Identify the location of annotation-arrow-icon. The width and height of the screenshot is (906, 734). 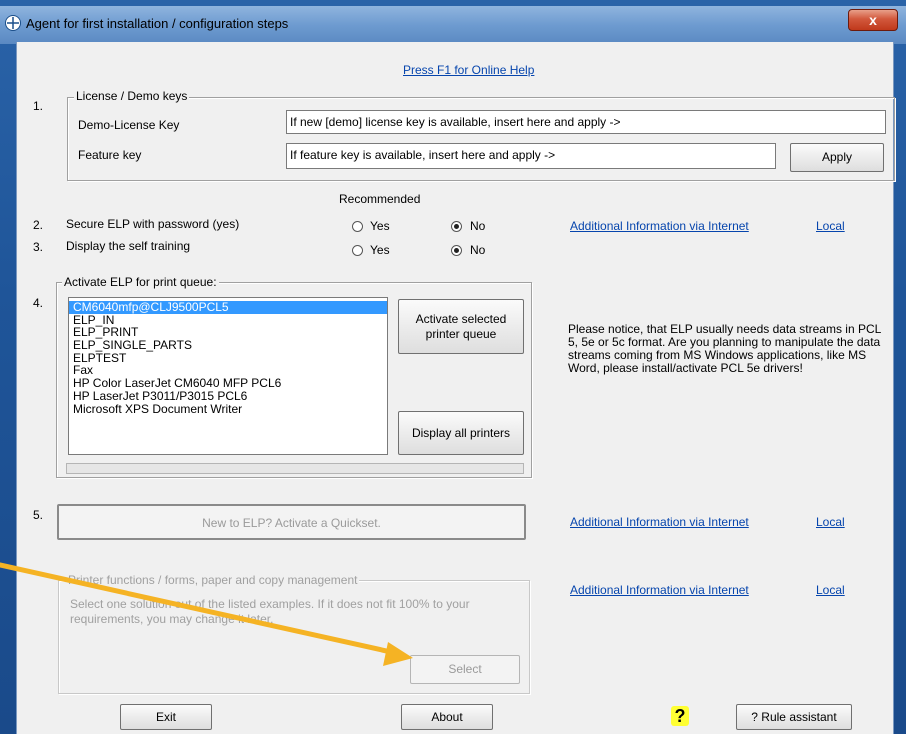
(206, 614).